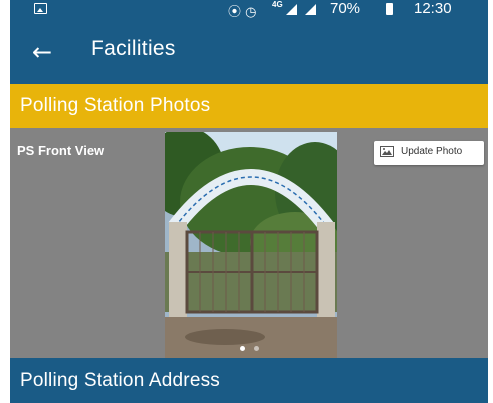 The image size is (493, 403). What do you see at coordinates (432, 151) in the screenshot?
I see `update-photo-label: Update Photo` at bounding box center [432, 151].